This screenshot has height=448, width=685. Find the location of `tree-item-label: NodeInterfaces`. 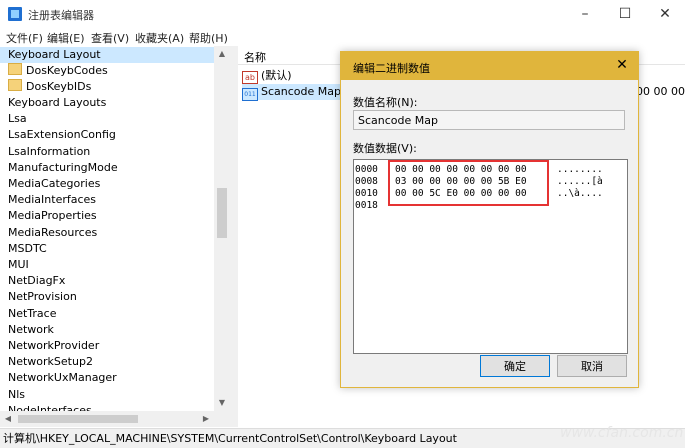

tree-item-label: NodeInterfaces is located at coordinates (50, 407).